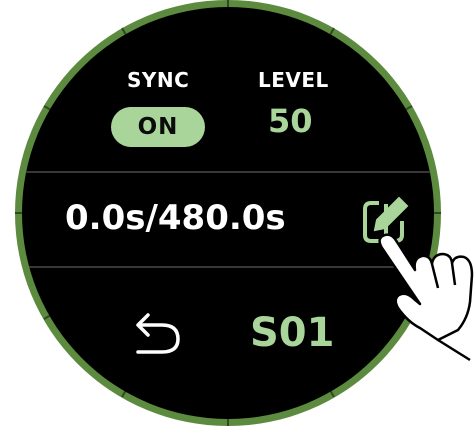 The image size is (475, 433). Describe the element at coordinates (292, 333) in the screenshot. I see `scene-value: S01` at that location.